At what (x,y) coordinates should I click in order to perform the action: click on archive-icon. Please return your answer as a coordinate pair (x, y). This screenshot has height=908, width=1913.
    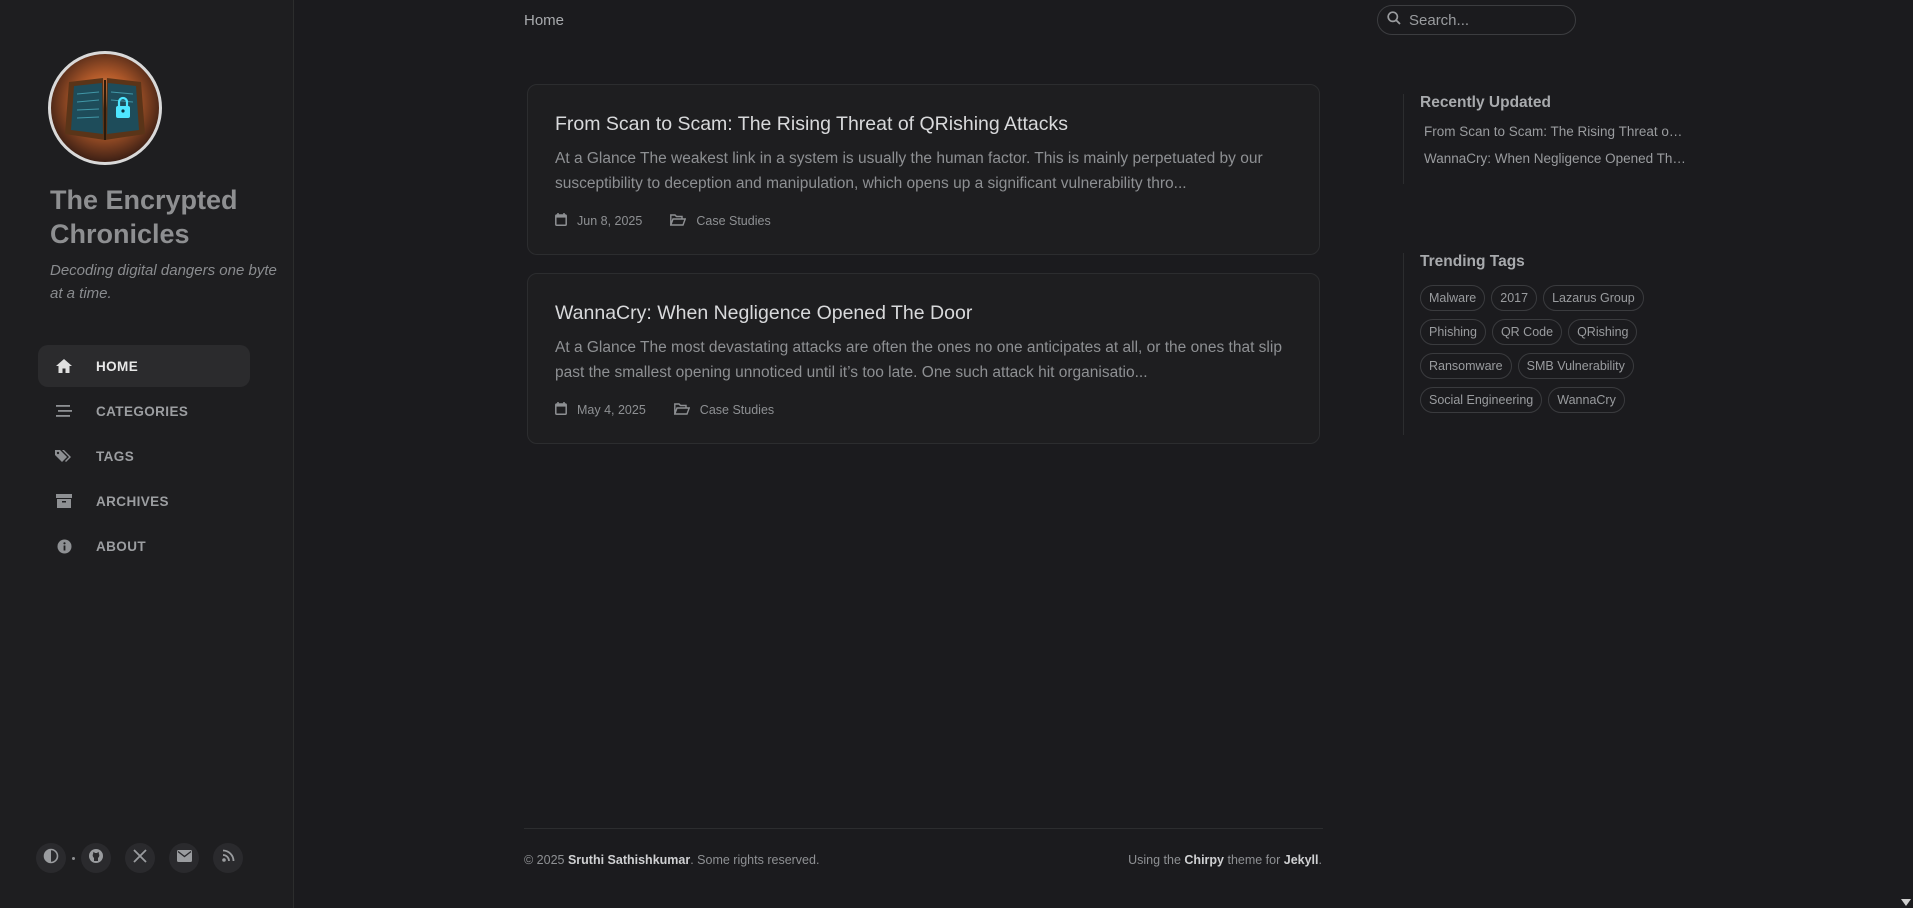
    Looking at the image, I should click on (64, 501).